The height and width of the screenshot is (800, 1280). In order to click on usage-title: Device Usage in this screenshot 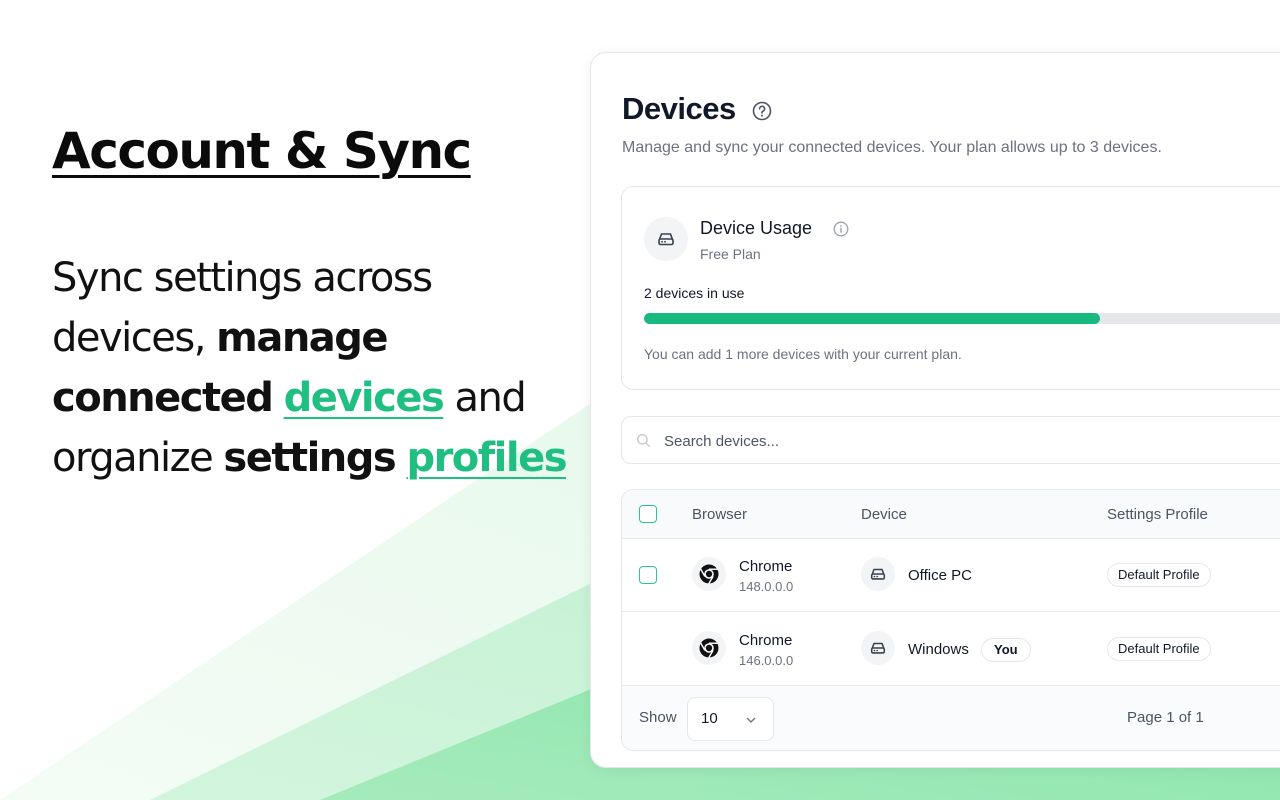, I will do `click(756, 228)`.